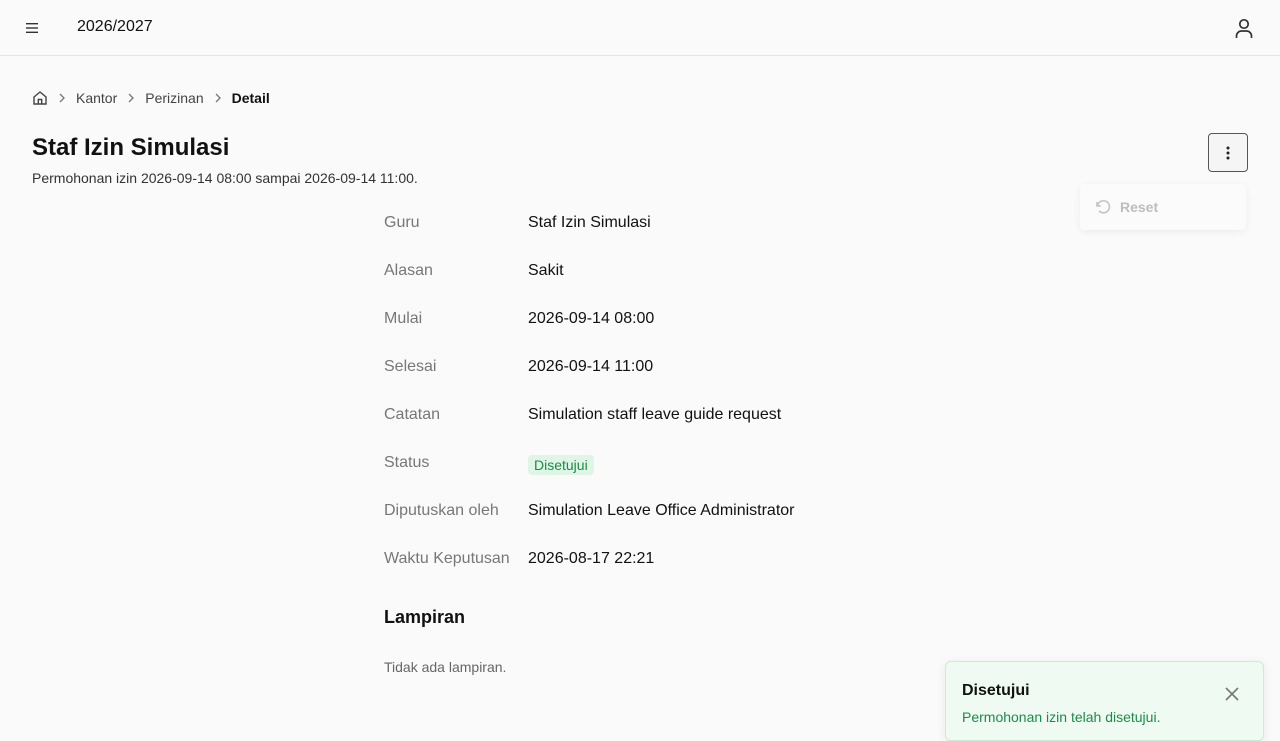  What do you see at coordinates (591, 366) in the screenshot?
I see `detail-value: 2026-09-14 11:00` at bounding box center [591, 366].